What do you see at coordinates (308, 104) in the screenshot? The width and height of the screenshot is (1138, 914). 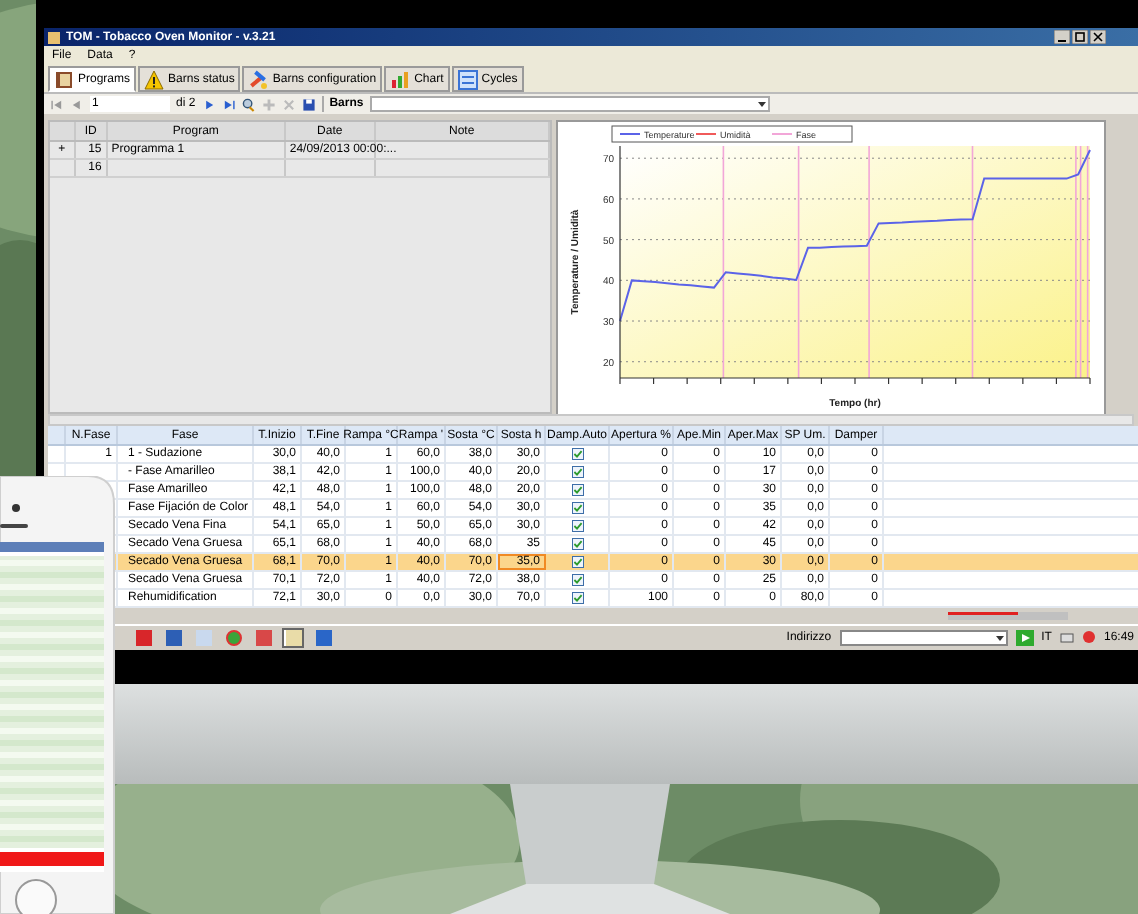 I see `save-icon` at bounding box center [308, 104].